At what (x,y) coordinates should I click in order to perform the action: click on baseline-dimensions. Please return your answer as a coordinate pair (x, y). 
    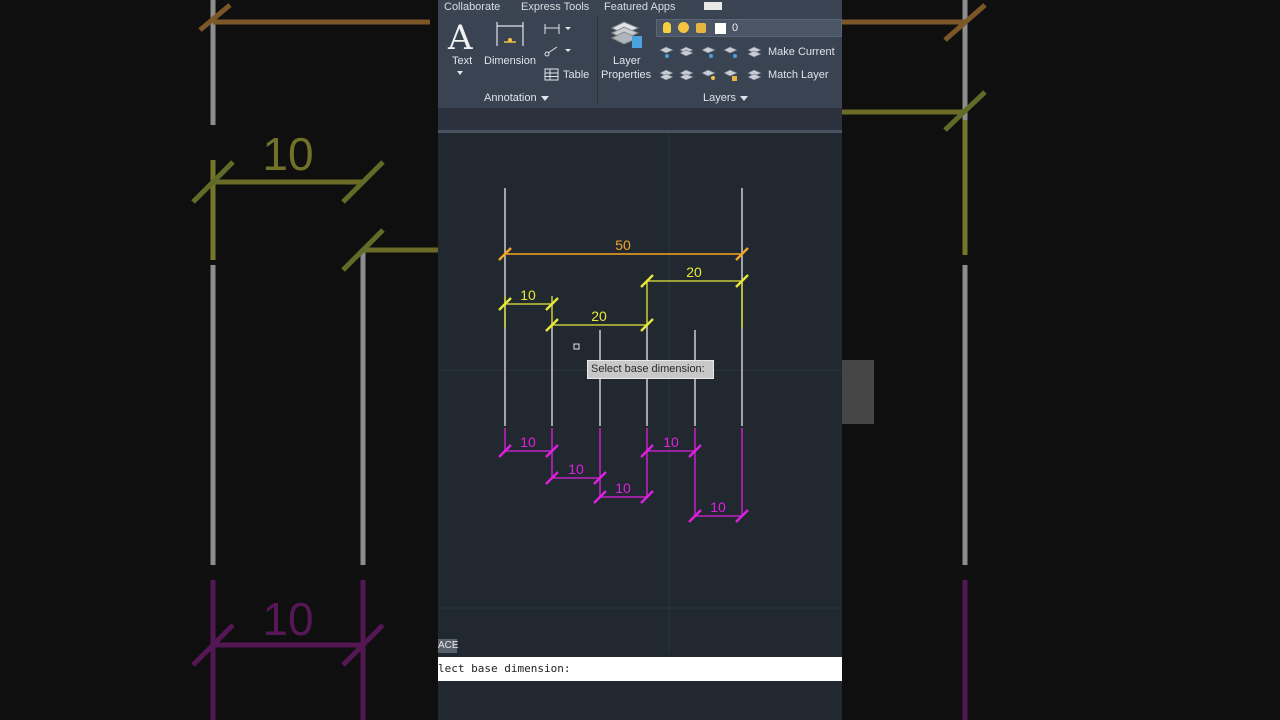
    Looking at the image, I should click on (623, 303).